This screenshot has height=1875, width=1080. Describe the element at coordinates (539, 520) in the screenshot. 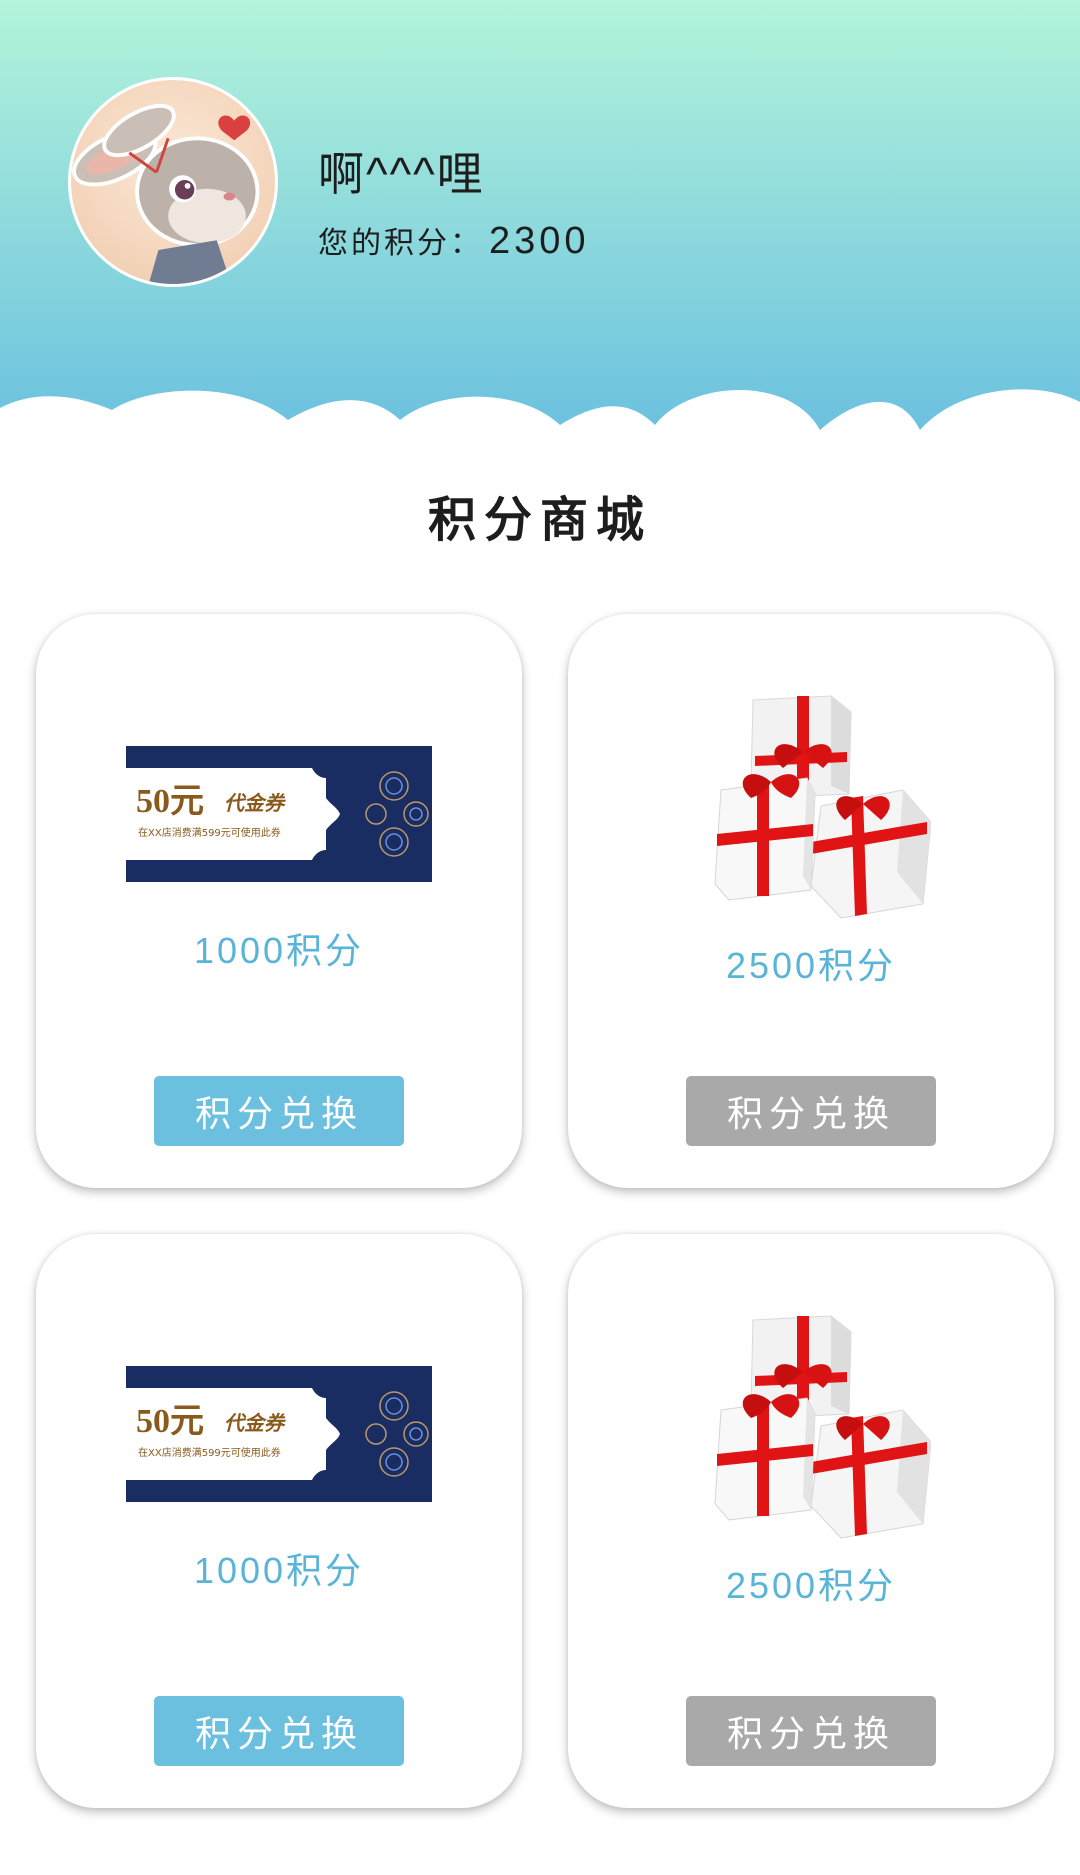

I see `page-title: 积分商城` at that location.